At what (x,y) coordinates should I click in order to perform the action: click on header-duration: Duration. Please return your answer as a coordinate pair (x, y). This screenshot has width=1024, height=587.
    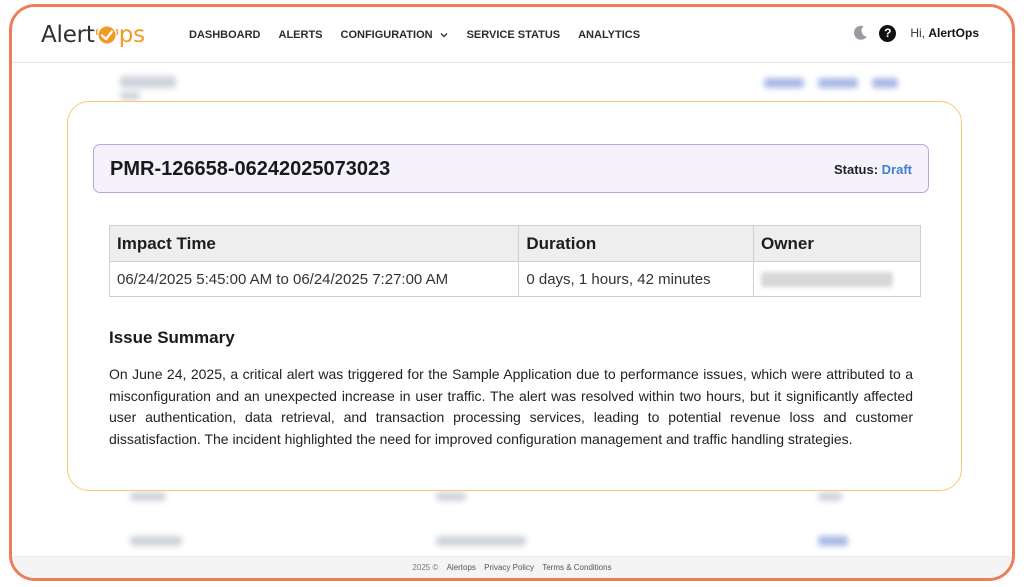
    Looking at the image, I should click on (636, 243).